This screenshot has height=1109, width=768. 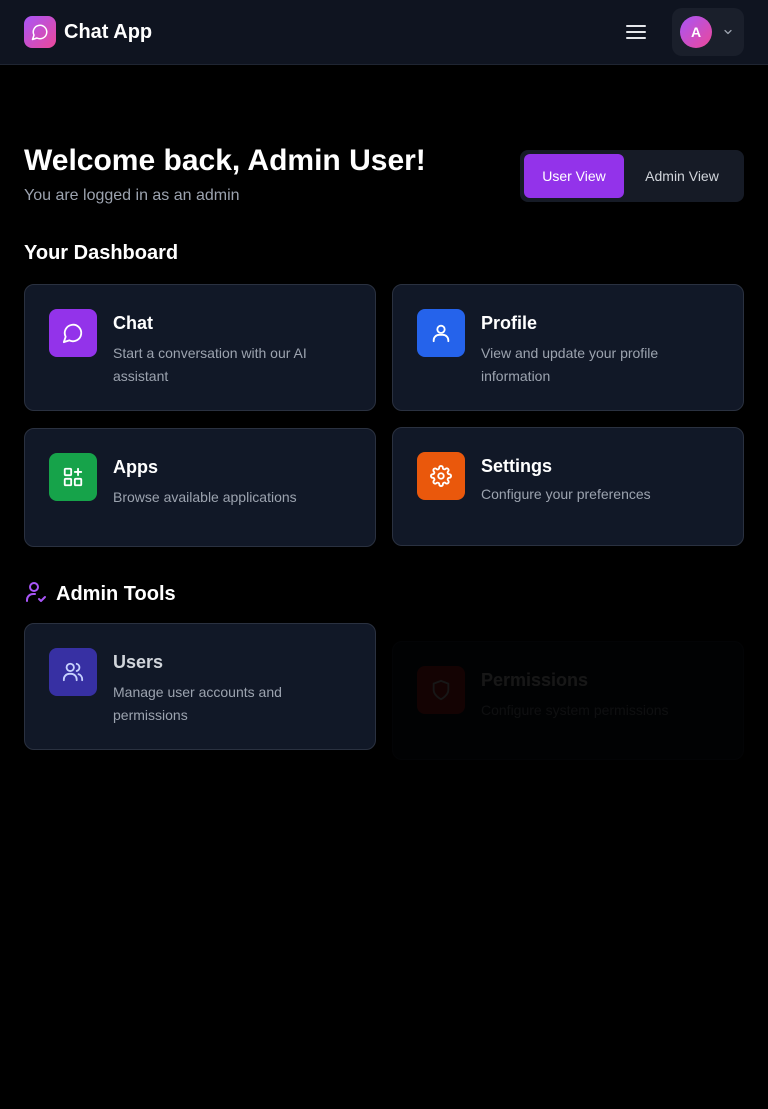 I want to click on card-title: Chat, so click(x=133, y=323).